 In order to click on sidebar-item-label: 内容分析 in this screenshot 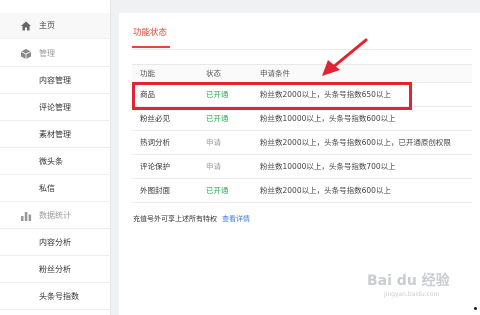, I will do `click(55, 242)`.